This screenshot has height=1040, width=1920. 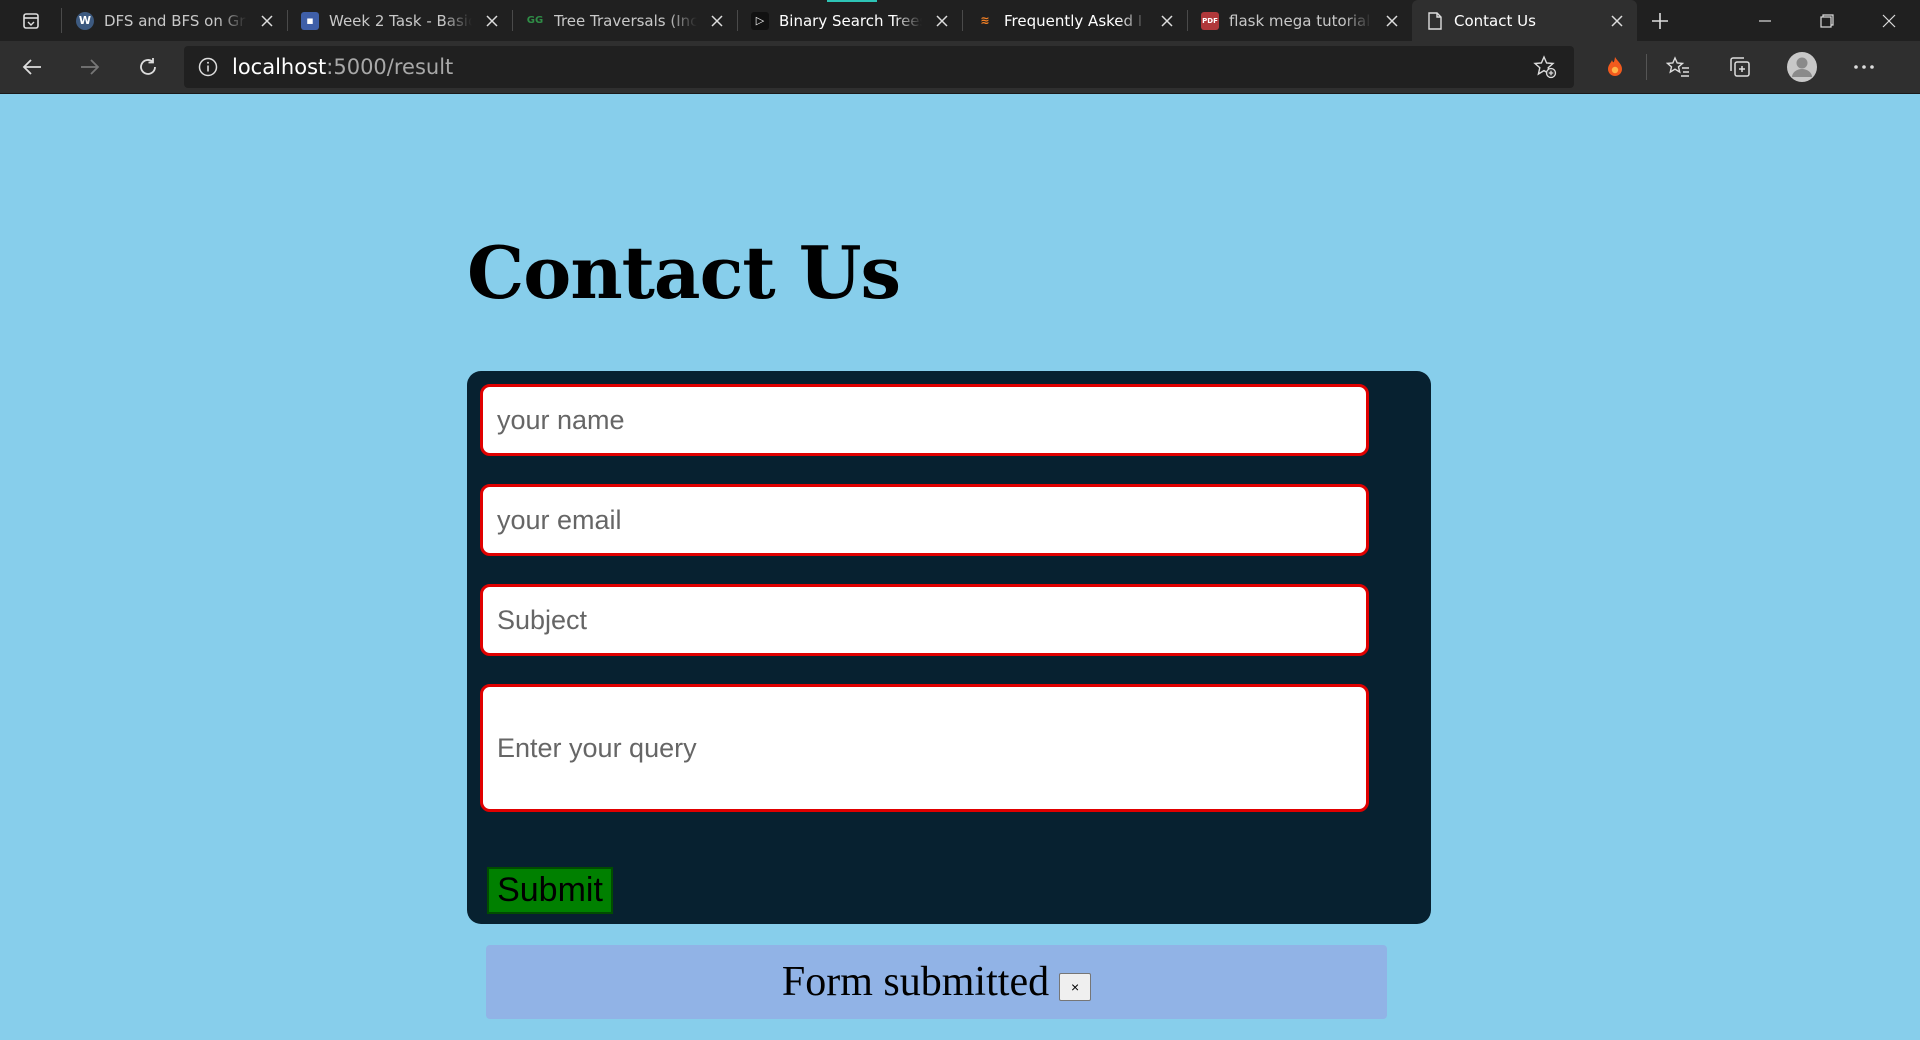 I want to click on tab-tree-traversals: GG Tree Traversals (Inc, so click(x=624, y=20).